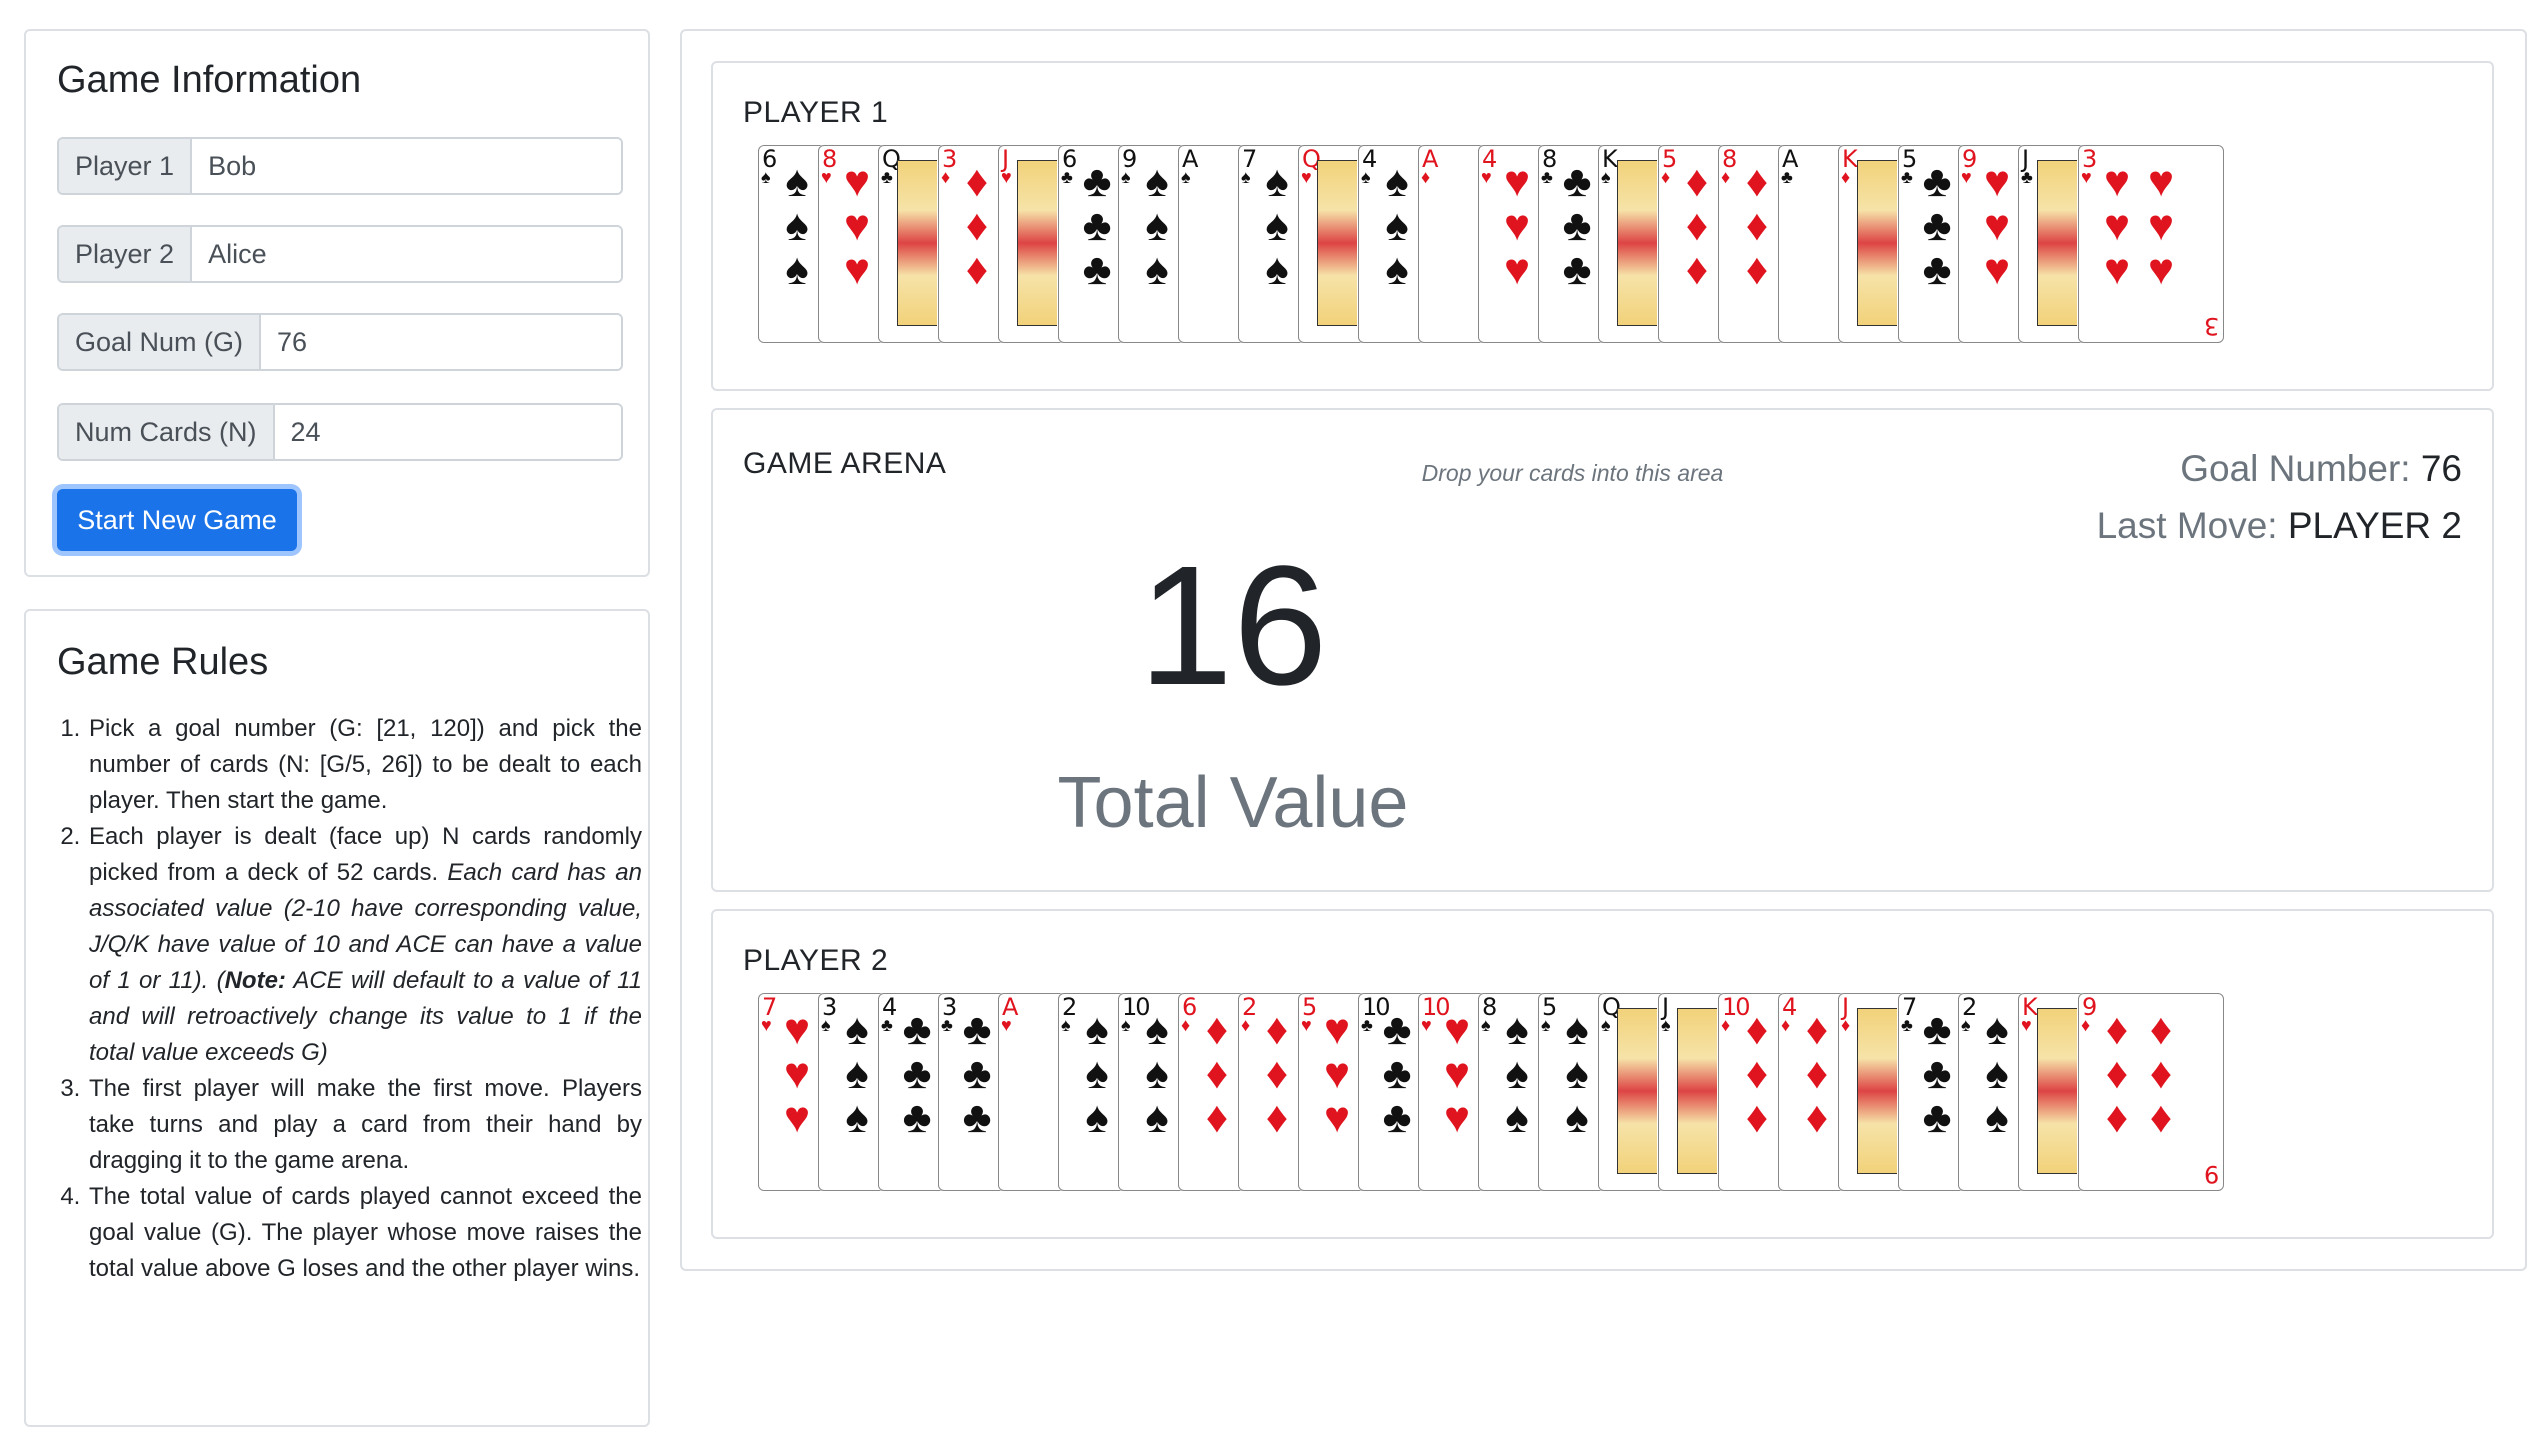 Image resolution: width=2543 pixels, height=1439 pixels. Describe the element at coordinates (406, 166) in the screenshot. I see `player1-name-input` at that location.